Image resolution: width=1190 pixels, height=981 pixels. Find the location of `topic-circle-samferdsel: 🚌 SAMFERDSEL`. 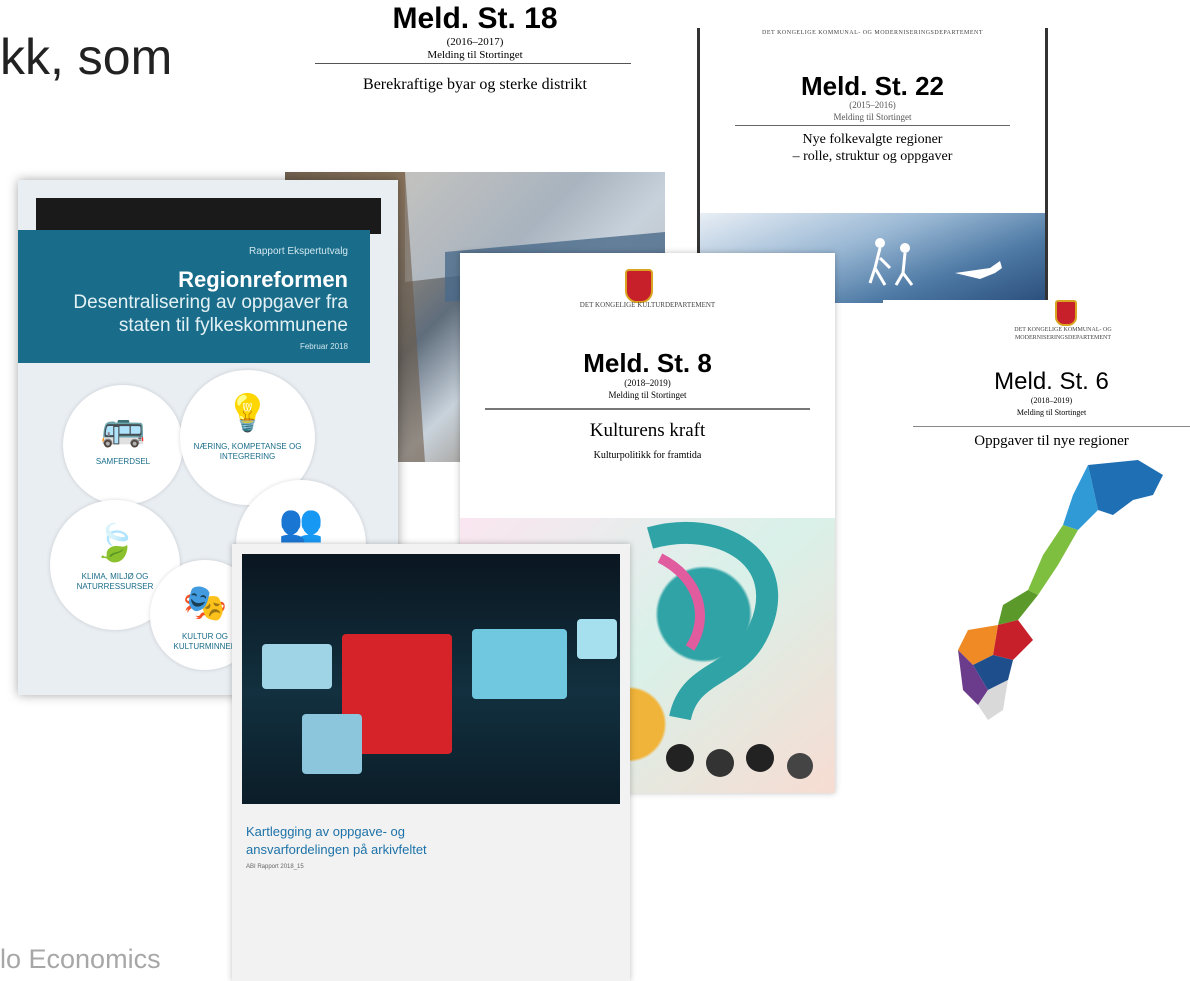

topic-circle-samferdsel: 🚌 SAMFERDSEL is located at coordinates (123, 445).